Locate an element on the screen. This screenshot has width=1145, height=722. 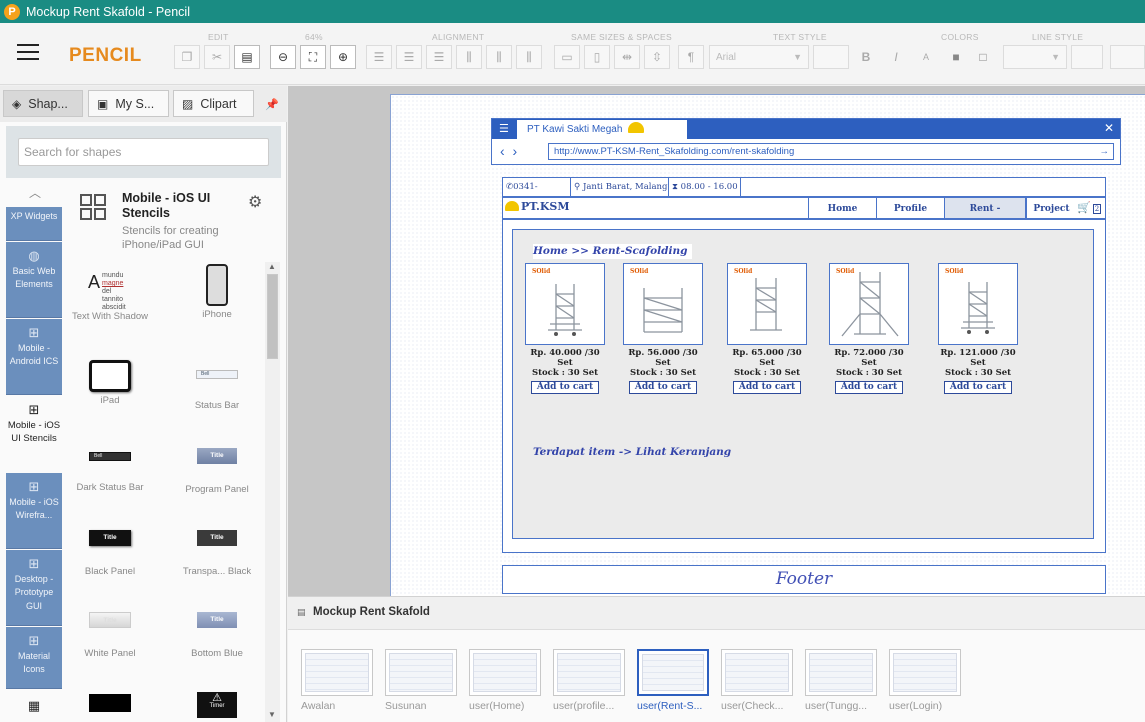
page-thumbnail-active is located at coordinates (673, 672).